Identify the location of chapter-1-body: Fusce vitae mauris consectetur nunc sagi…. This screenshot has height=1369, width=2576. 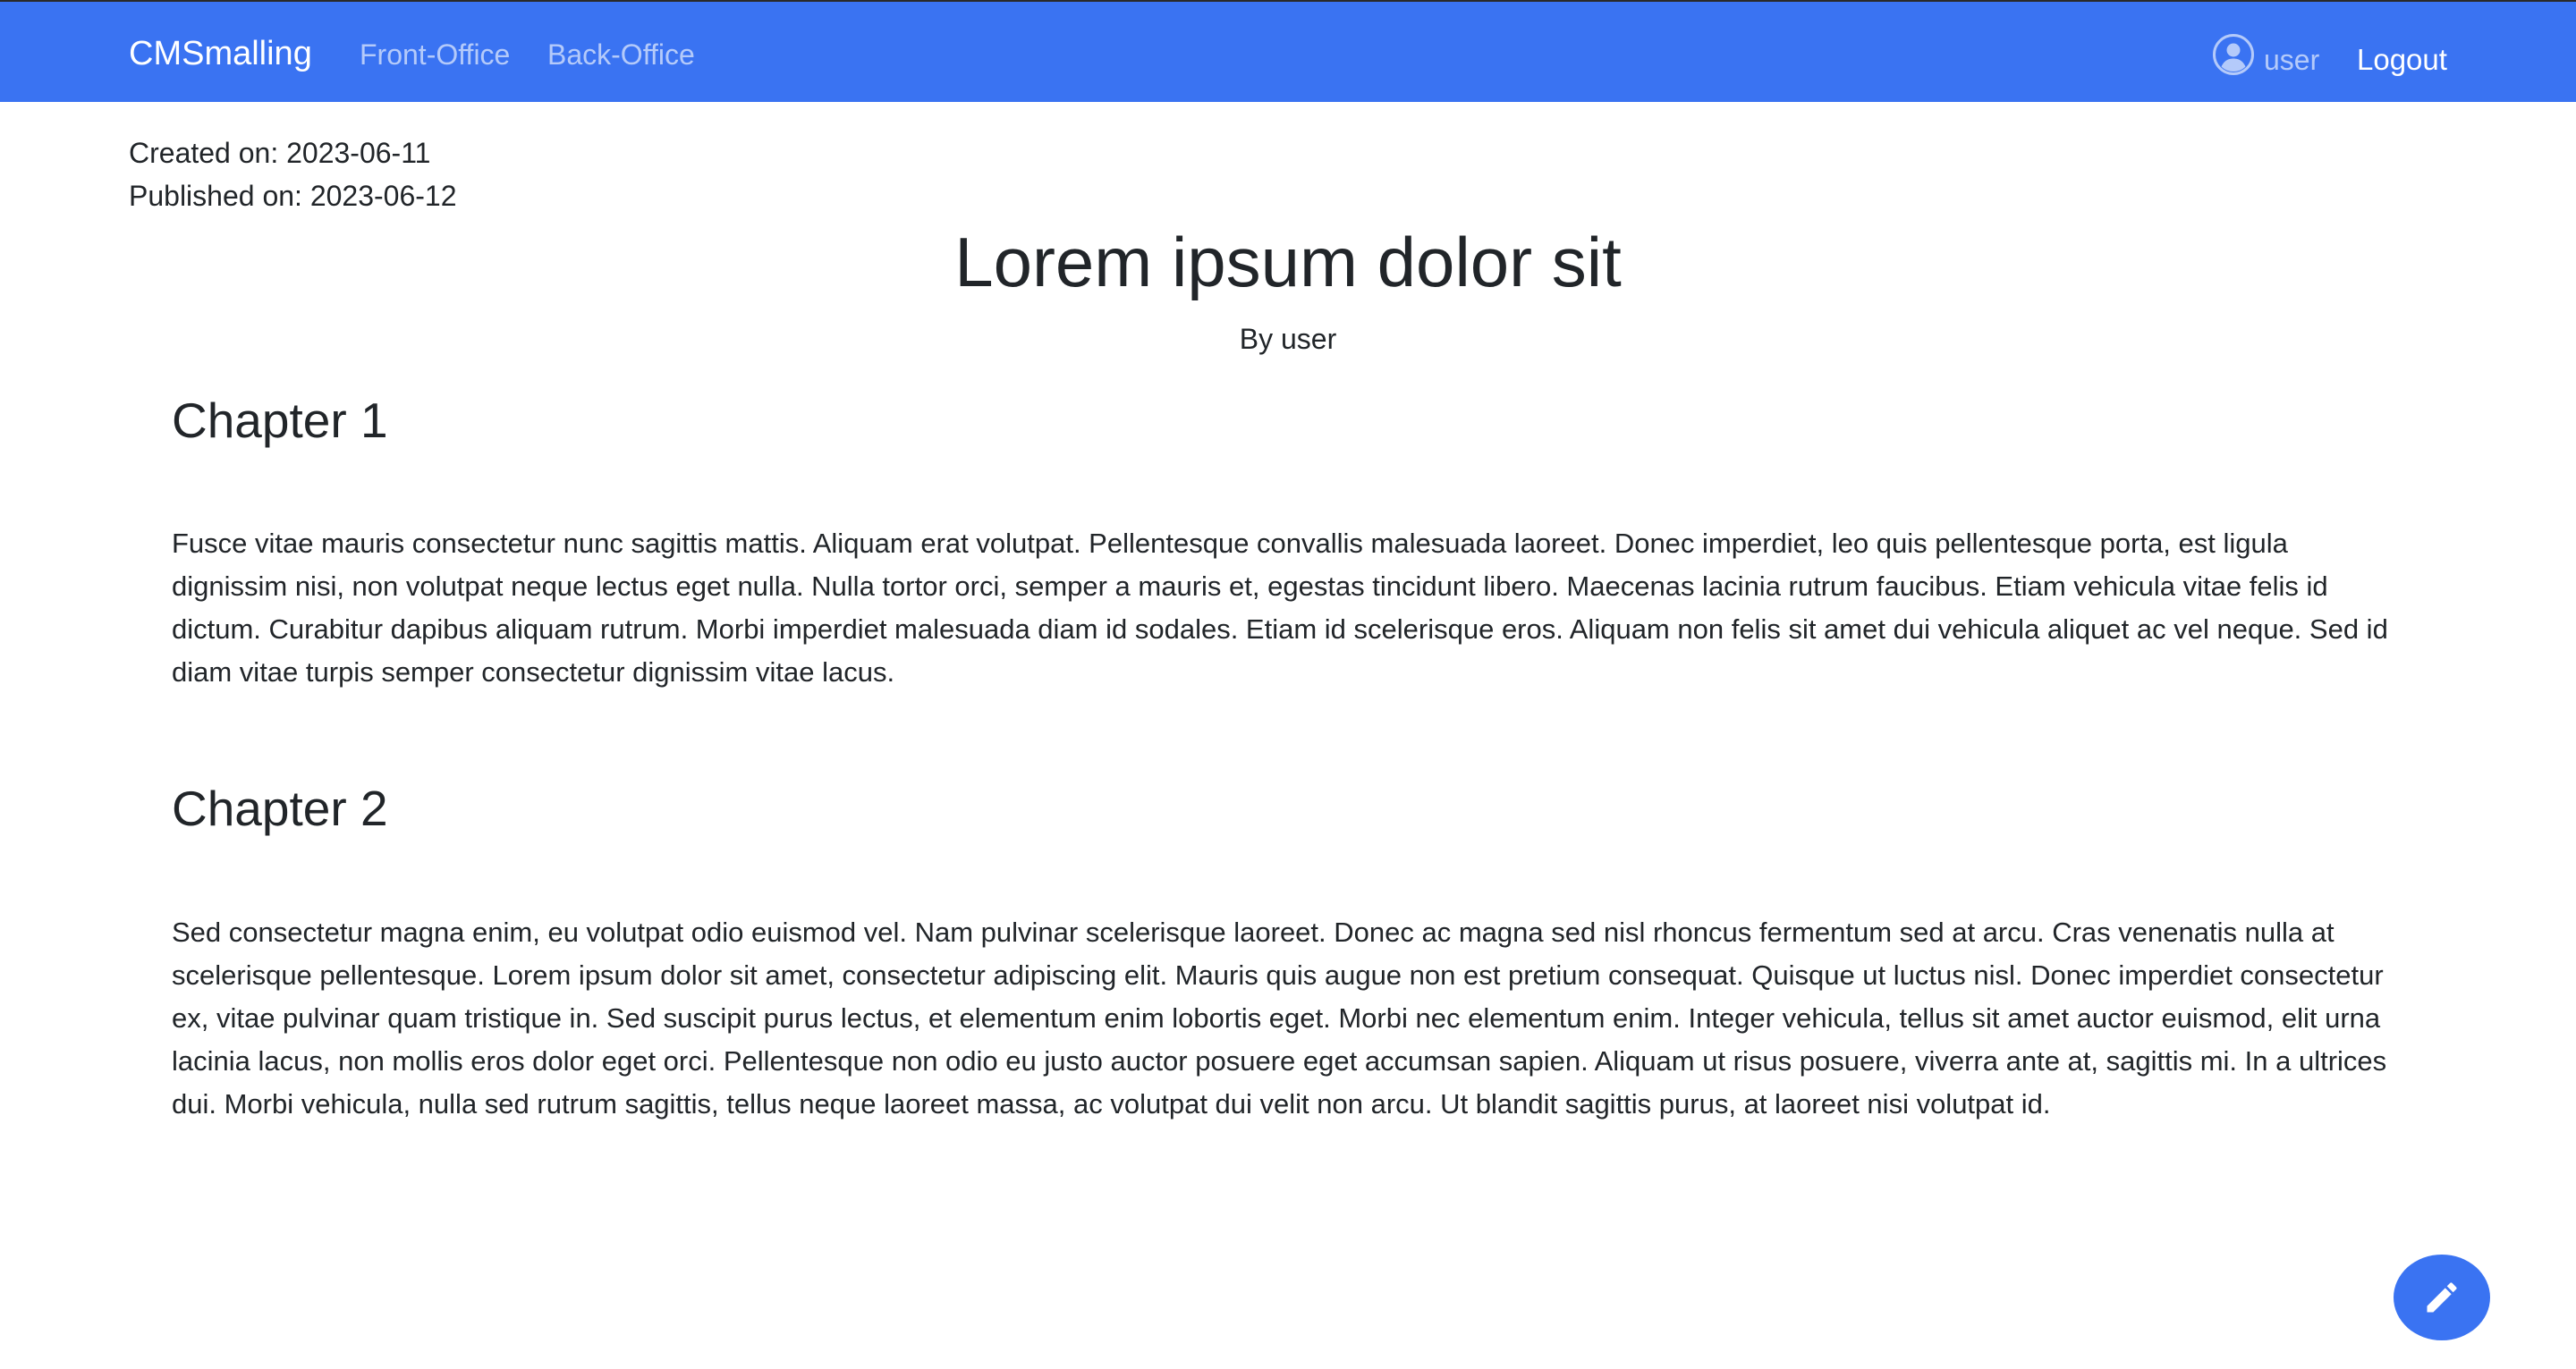
(1280, 608).